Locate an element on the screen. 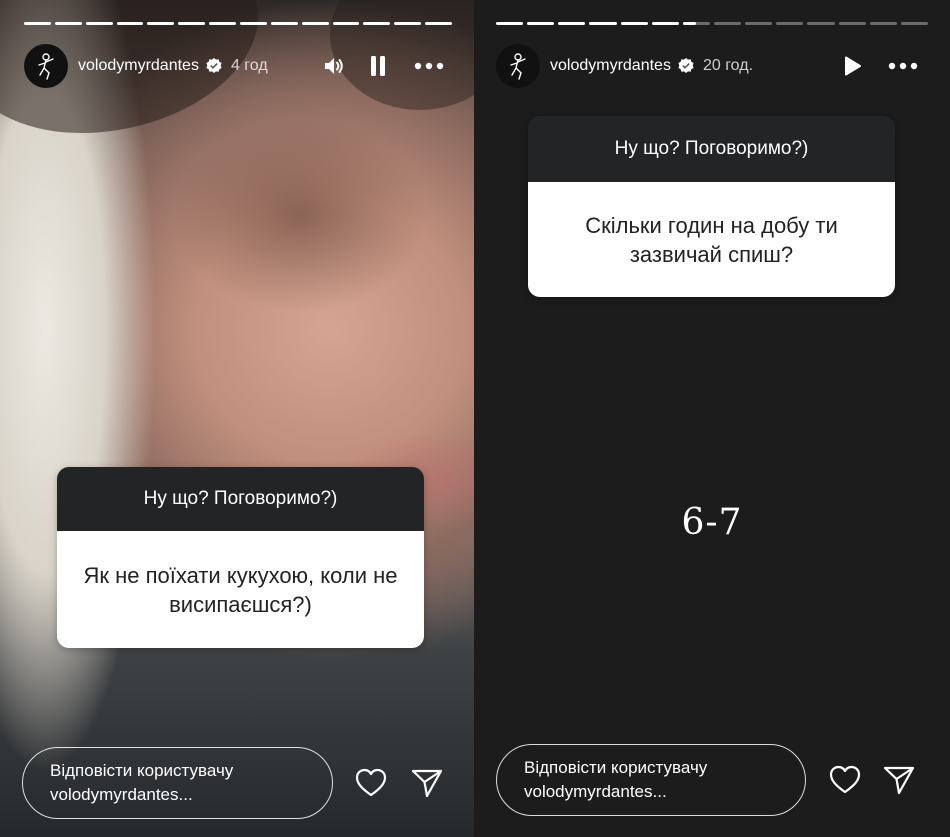 The height and width of the screenshot is (837, 950). post-time: 4 год is located at coordinates (249, 65).